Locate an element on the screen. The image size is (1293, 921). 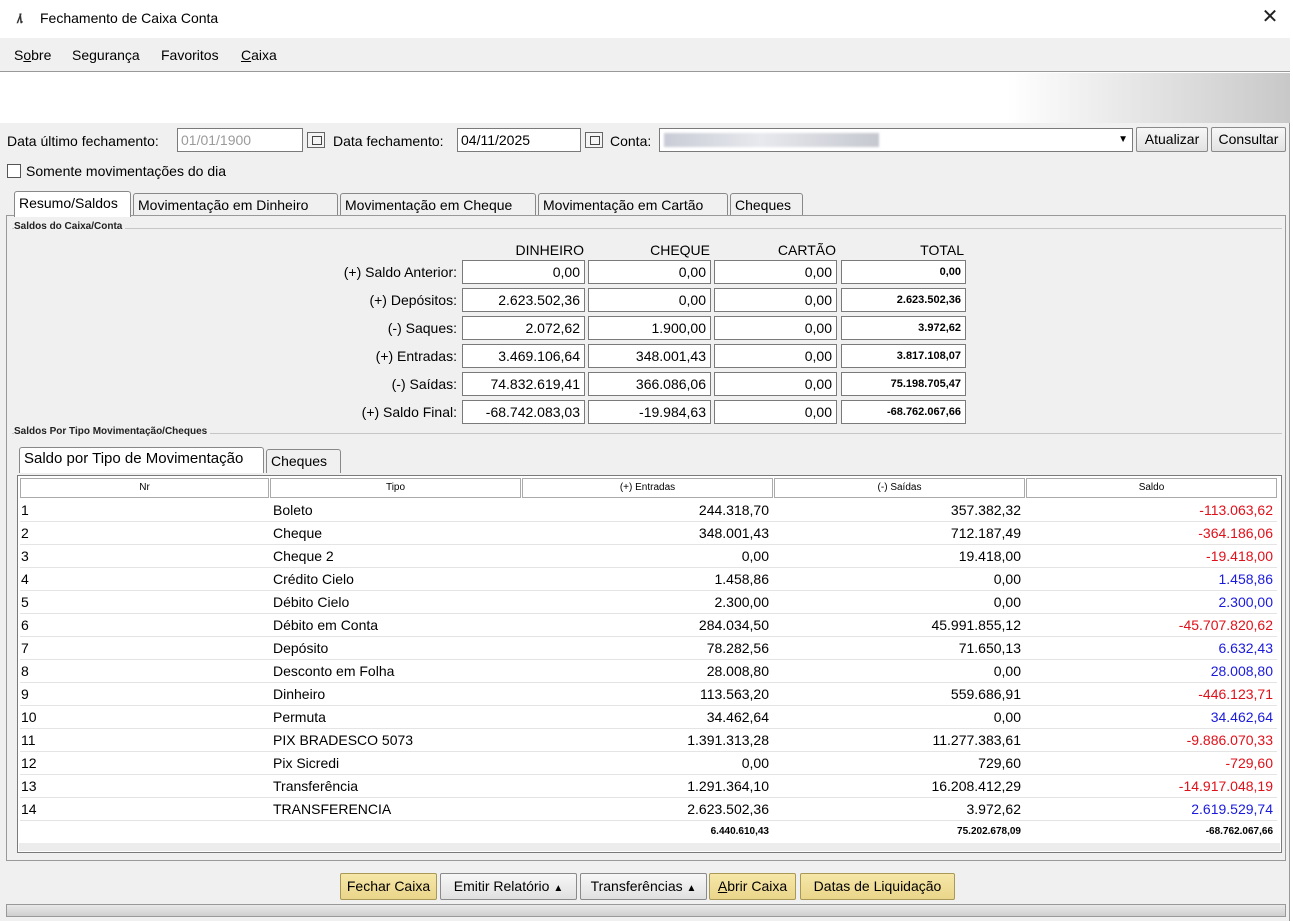
table-row: 1 Boleto 244.318,70 357.382,32 -113.063,62 is located at coordinates (648, 510).